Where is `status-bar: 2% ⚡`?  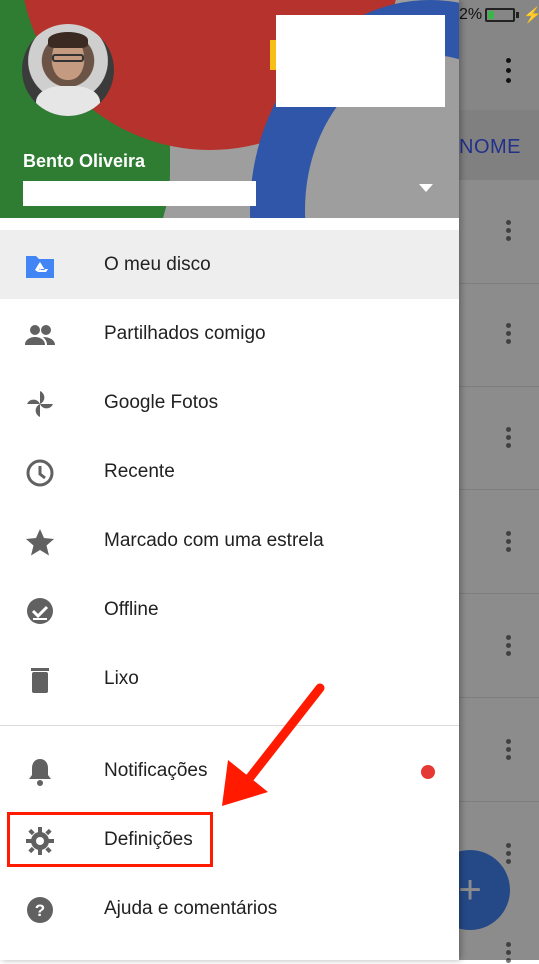
status-bar: 2% ⚡ is located at coordinates (499, 15).